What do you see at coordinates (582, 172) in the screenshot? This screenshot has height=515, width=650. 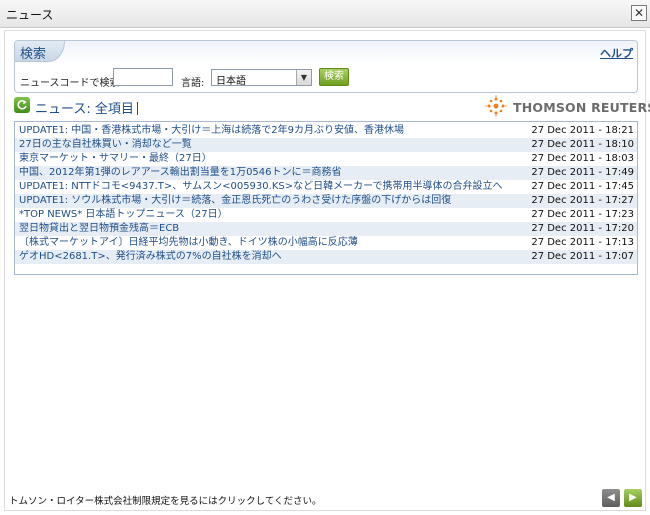 I see `news-timestamp: 27 Dec 2011 - 17:49` at bounding box center [582, 172].